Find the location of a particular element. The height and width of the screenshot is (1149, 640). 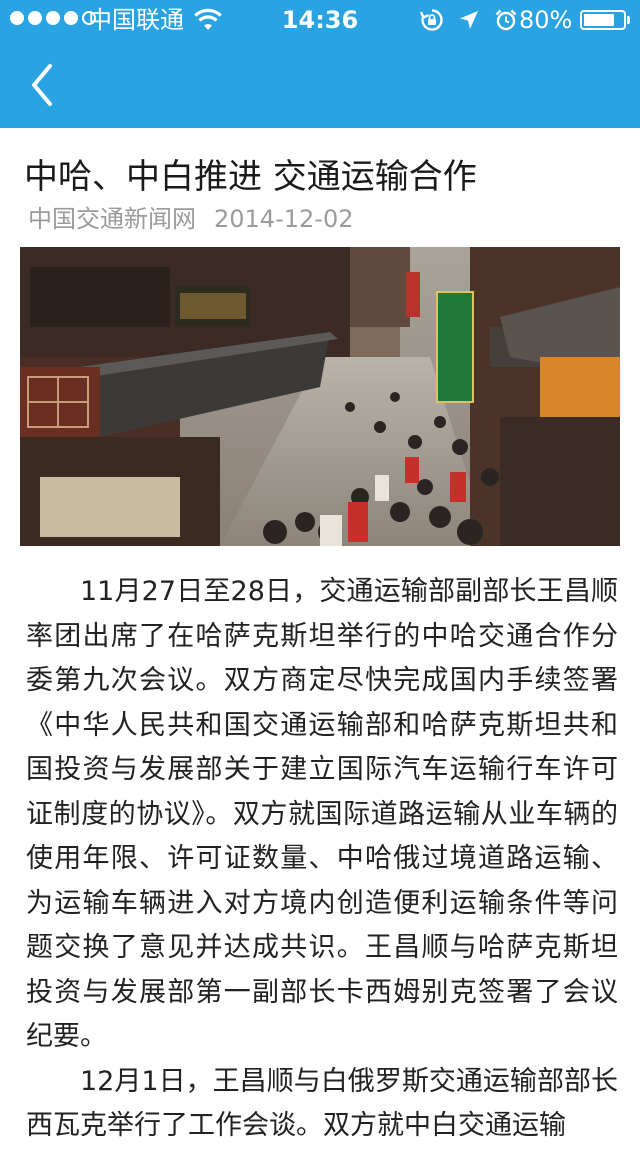

alarm-clock-icon is located at coordinates (506, 20).